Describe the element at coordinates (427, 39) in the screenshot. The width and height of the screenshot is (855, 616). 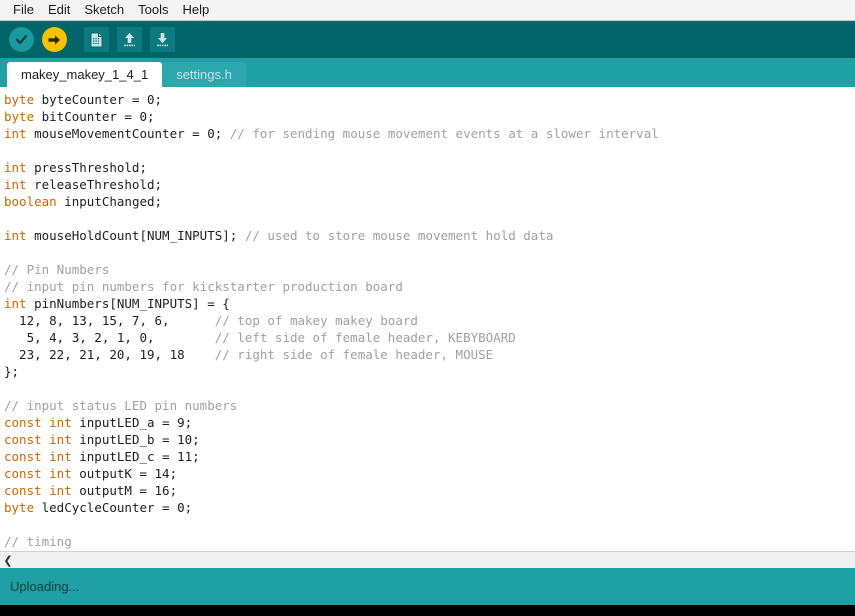
I see `toolbar` at that location.